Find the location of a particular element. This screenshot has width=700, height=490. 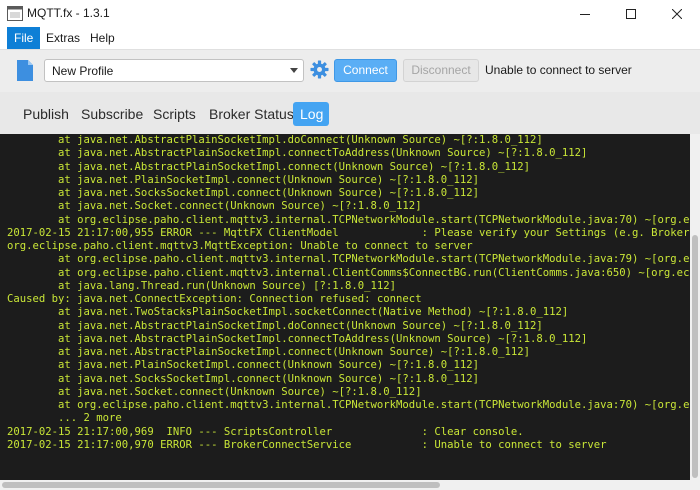

vertical-scrollbar is located at coordinates (695, 307).